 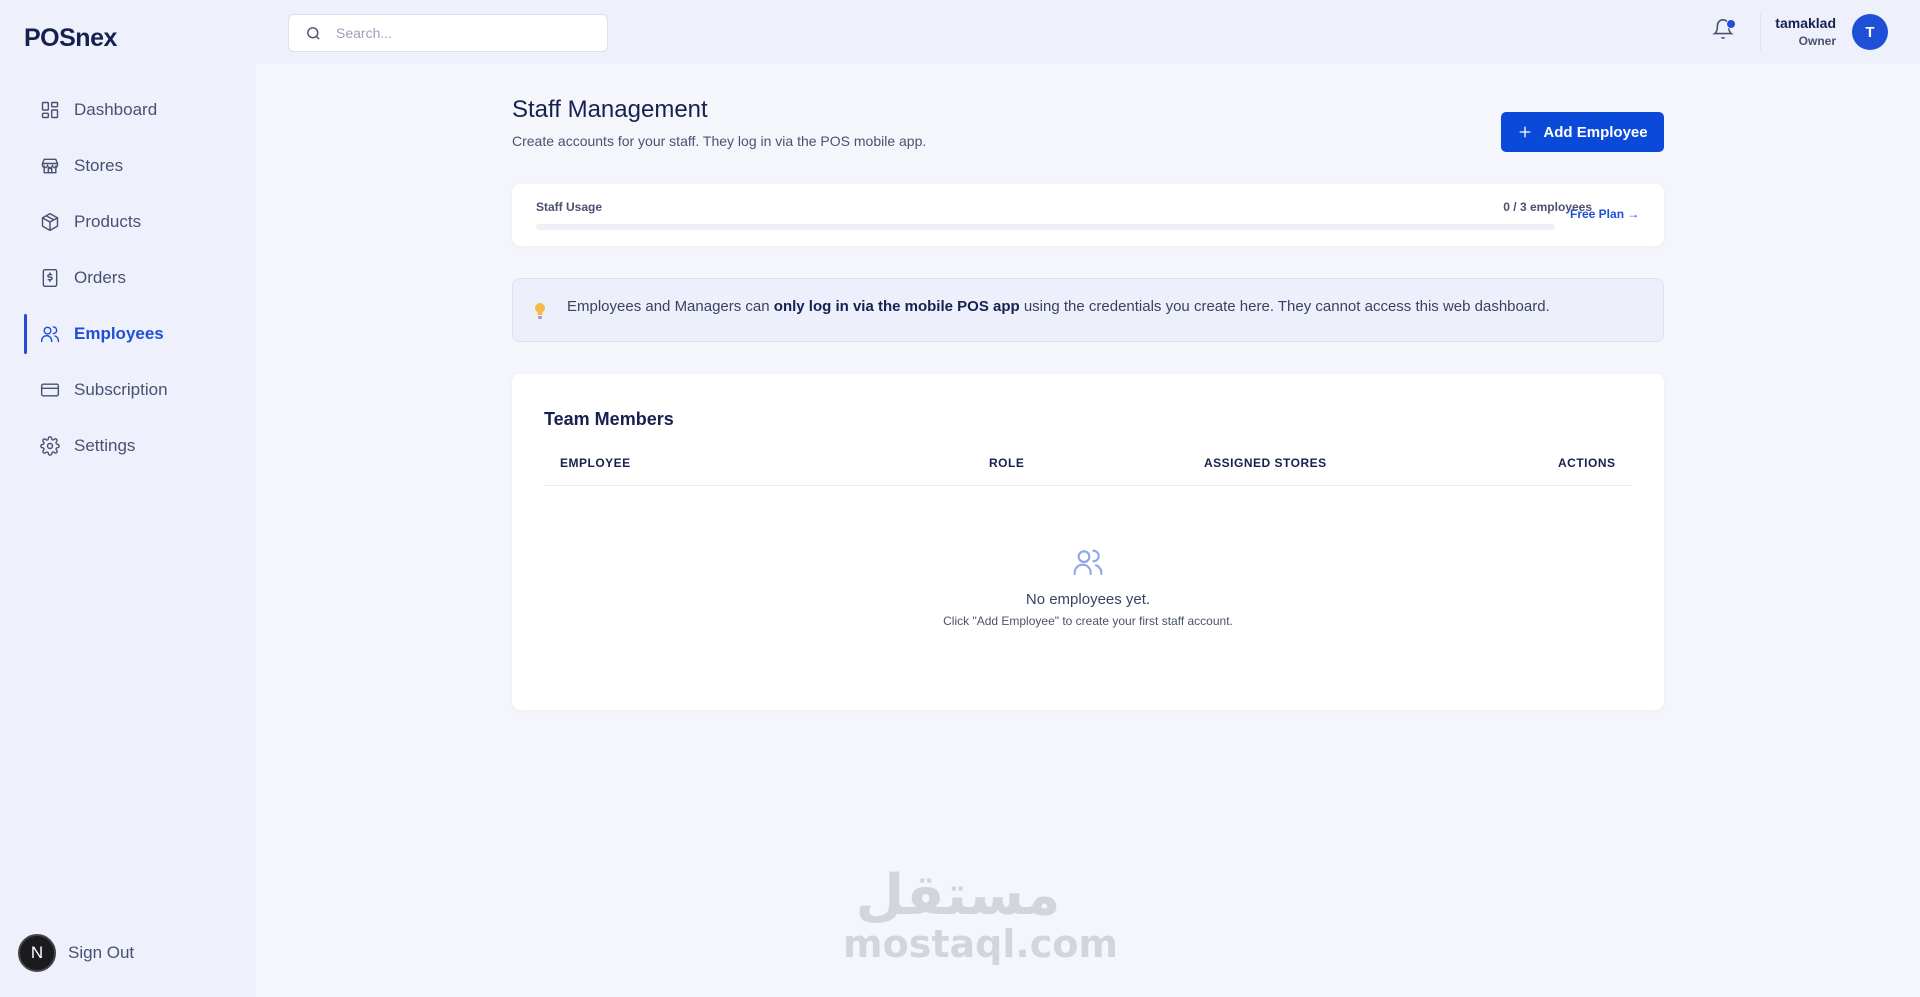 I want to click on staff-usage-progress, so click(x=1045, y=227).